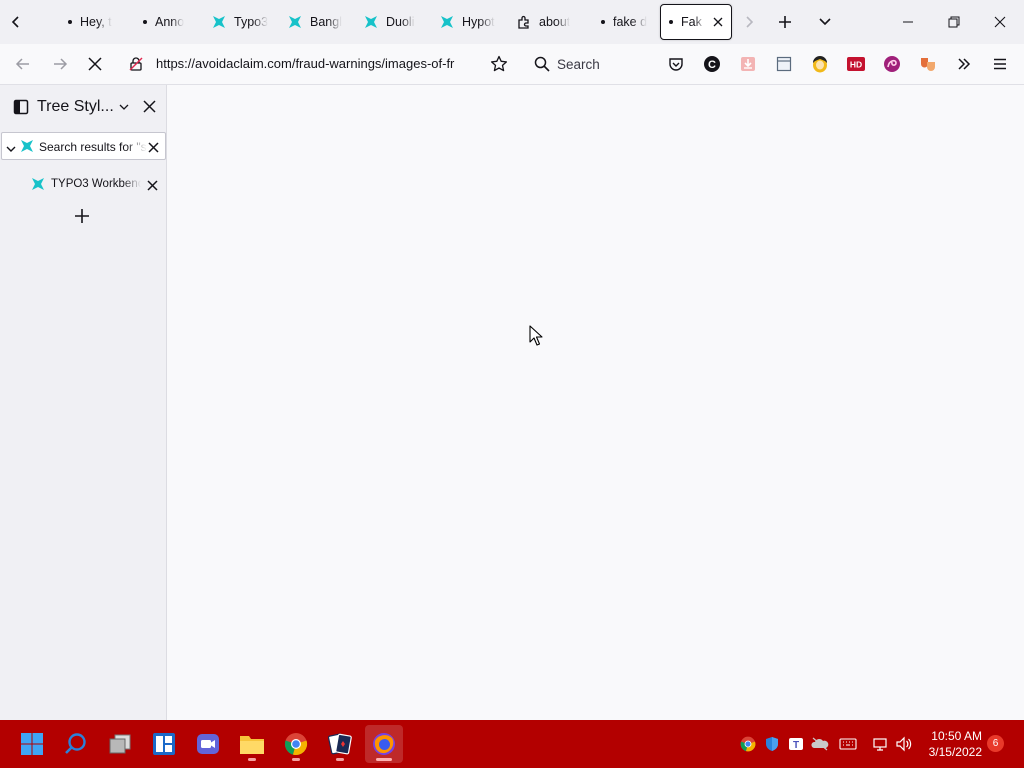  What do you see at coordinates (796, 744) in the screenshot?
I see `tray-teams-icon: T` at bounding box center [796, 744].